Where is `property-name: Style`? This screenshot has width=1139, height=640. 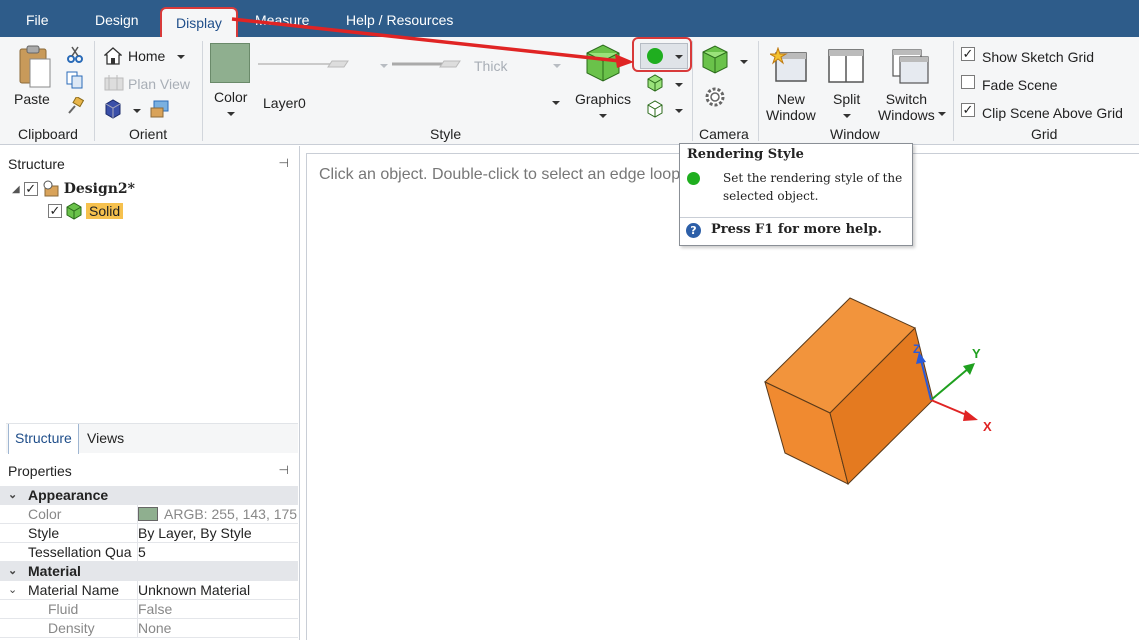
property-name: Style is located at coordinates (44, 533).